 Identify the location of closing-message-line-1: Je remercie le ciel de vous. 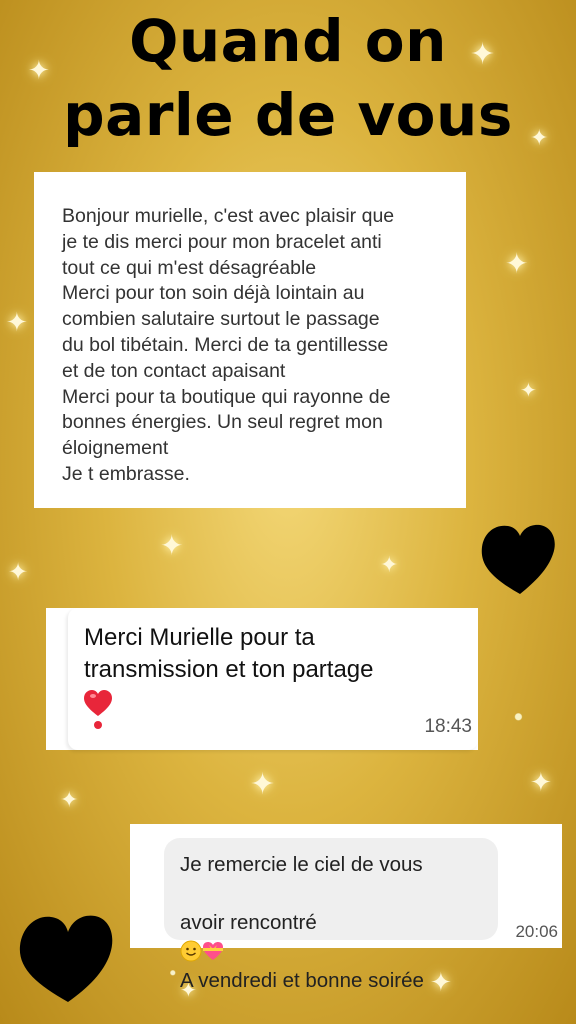
(301, 864).